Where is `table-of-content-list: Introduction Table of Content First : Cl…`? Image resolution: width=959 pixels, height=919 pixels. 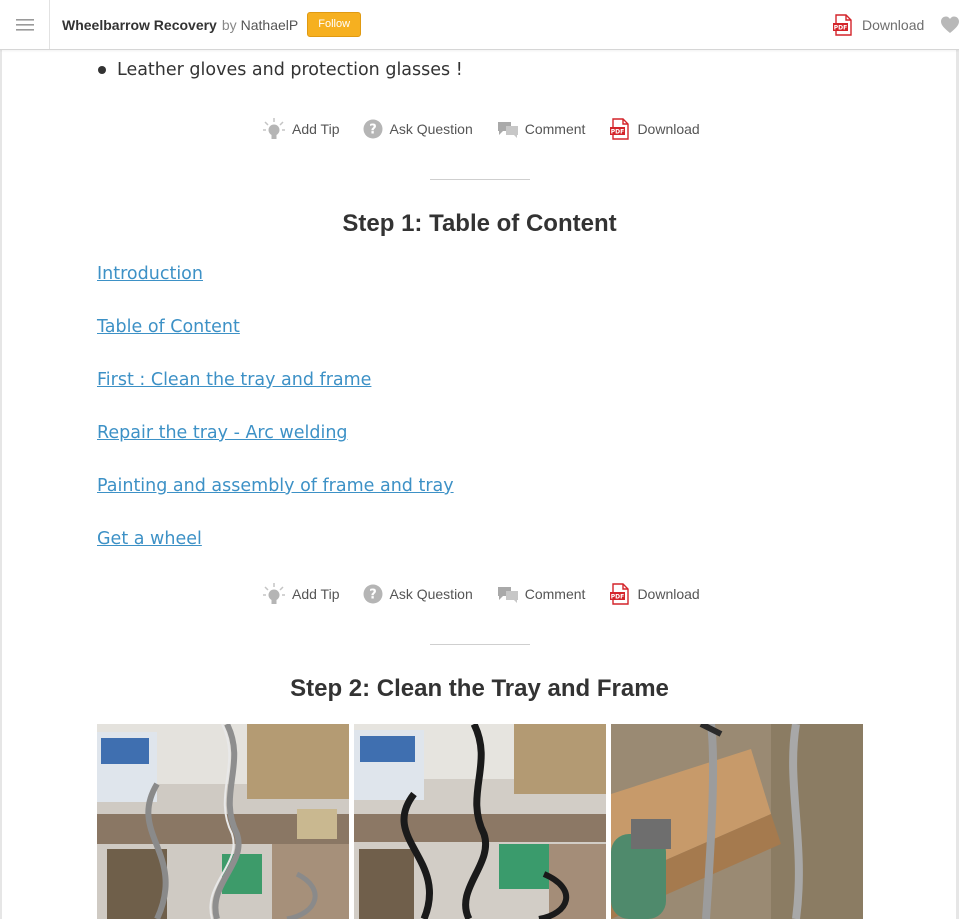
table-of-content-list: Introduction Table of Content First : Cl… is located at coordinates (275, 421).